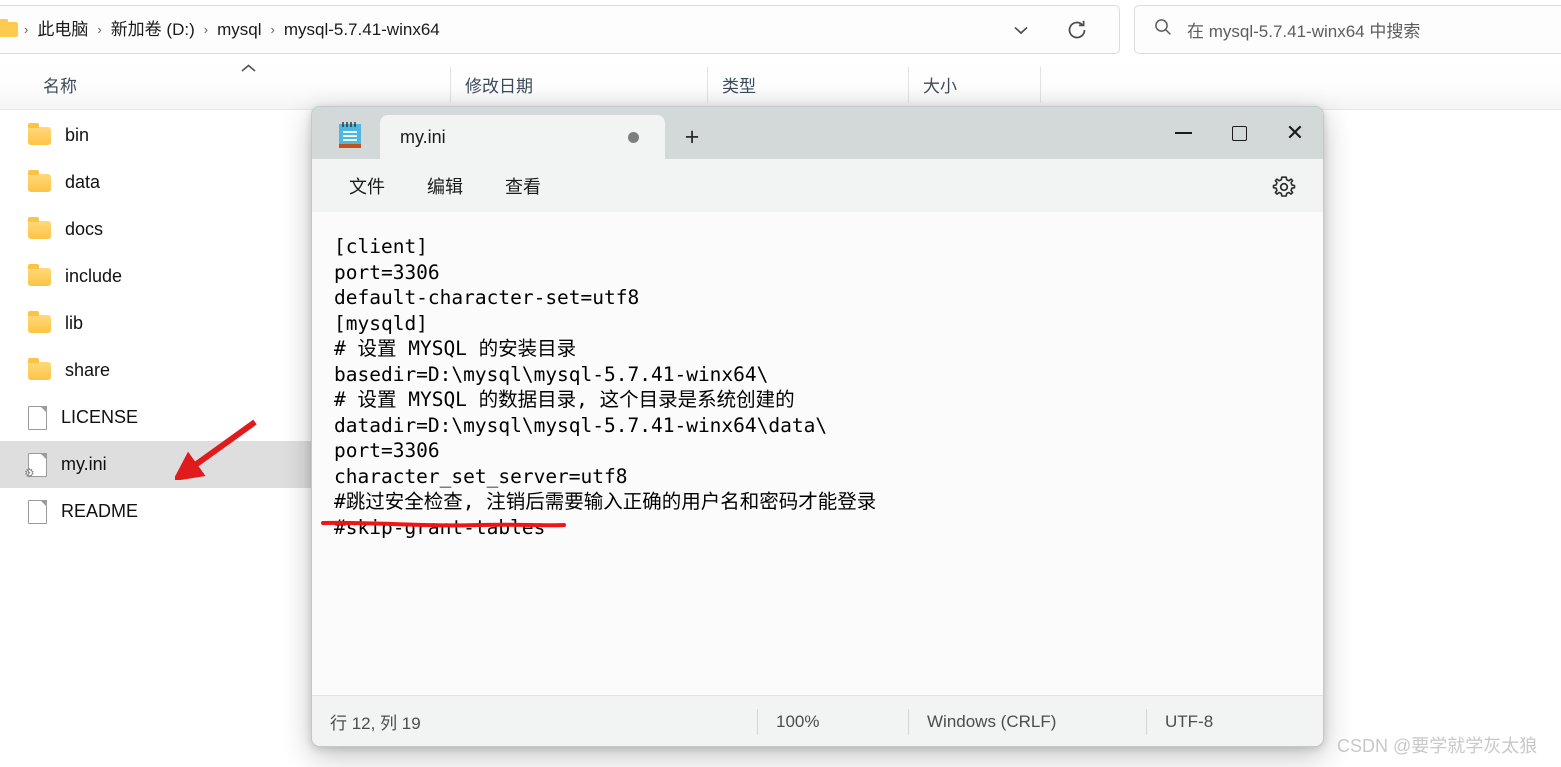 The height and width of the screenshot is (767, 1561). What do you see at coordinates (817, 185) in the screenshot?
I see `notepad-menu-bar: 文件 编辑 查看` at bounding box center [817, 185].